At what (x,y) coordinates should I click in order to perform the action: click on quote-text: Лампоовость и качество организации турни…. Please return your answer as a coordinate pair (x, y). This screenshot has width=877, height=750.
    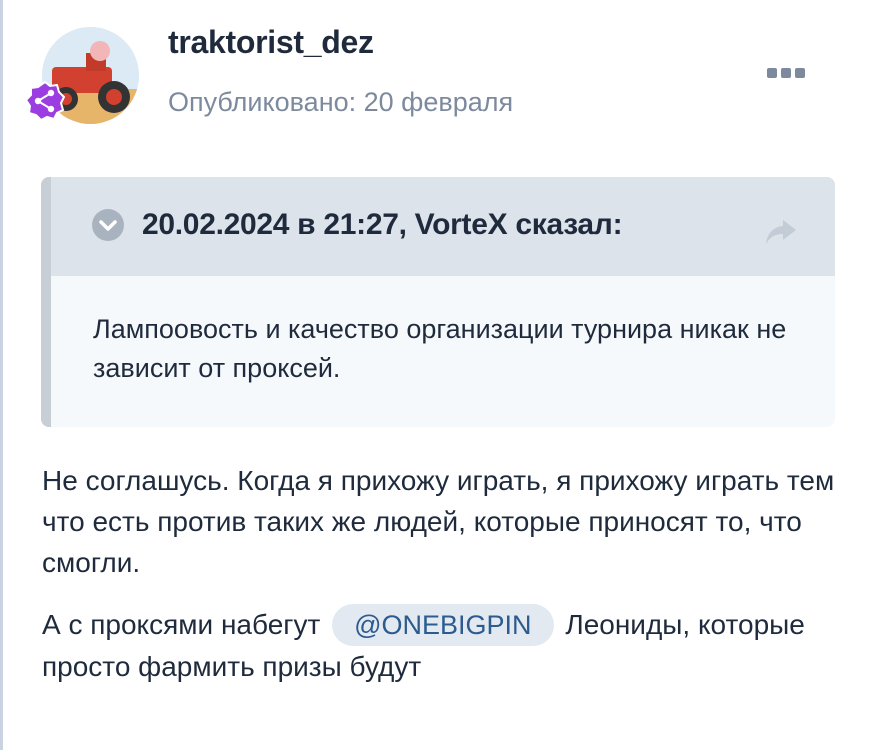
    Looking at the image, I should click on (440, 348).